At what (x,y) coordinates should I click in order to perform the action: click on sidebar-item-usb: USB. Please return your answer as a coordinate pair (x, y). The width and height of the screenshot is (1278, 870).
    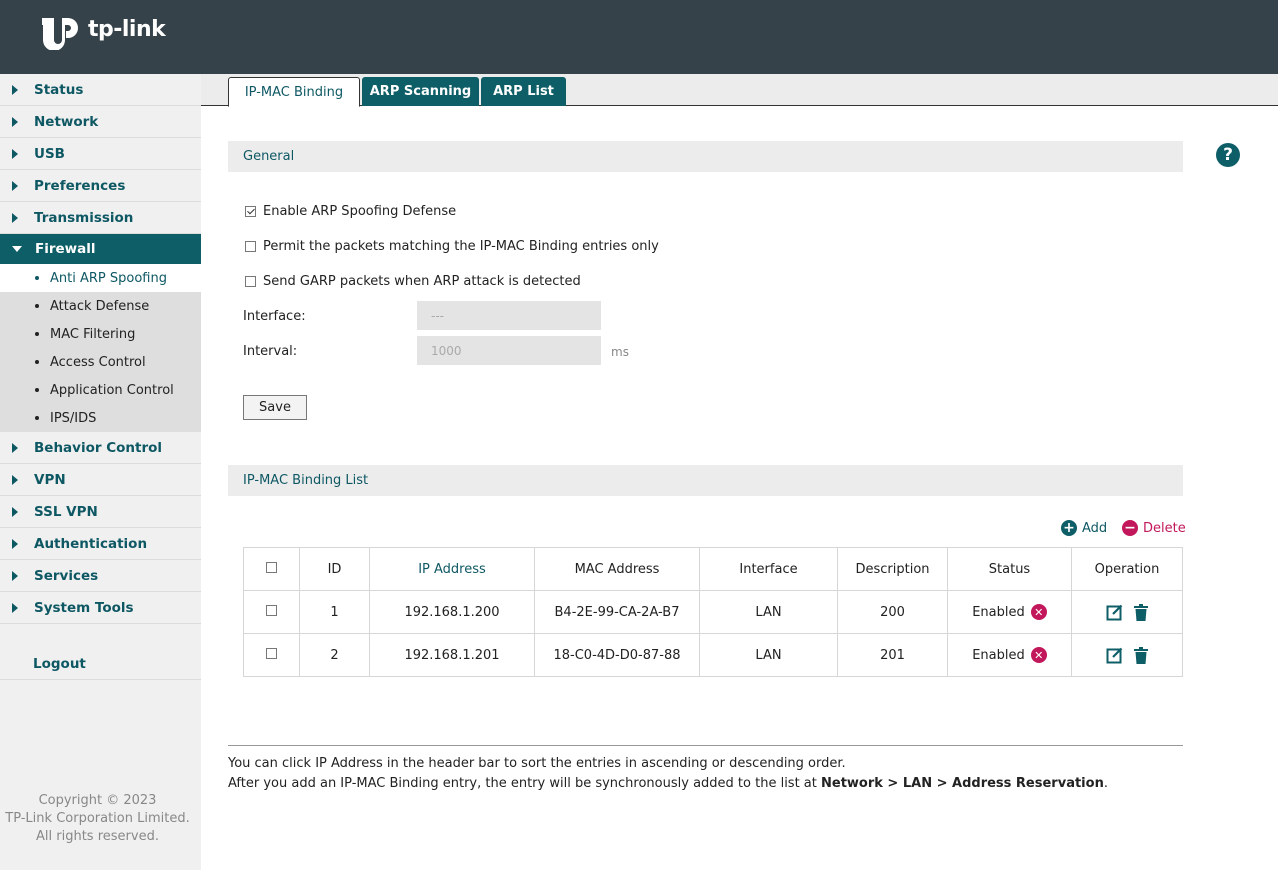
    Looking at the image, I should click on (100, 154).